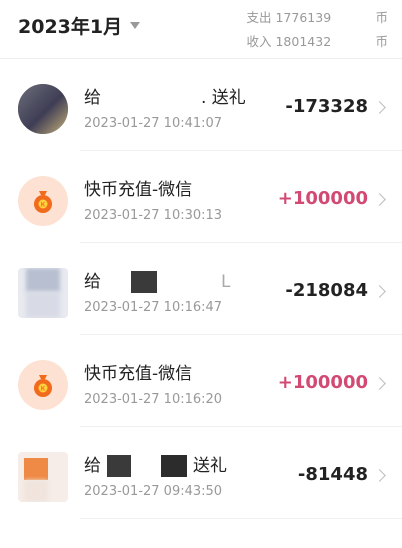 The height and width of the screenshot is (548, 402). I want to click on transaction-title: 给L, so click(157, 282).